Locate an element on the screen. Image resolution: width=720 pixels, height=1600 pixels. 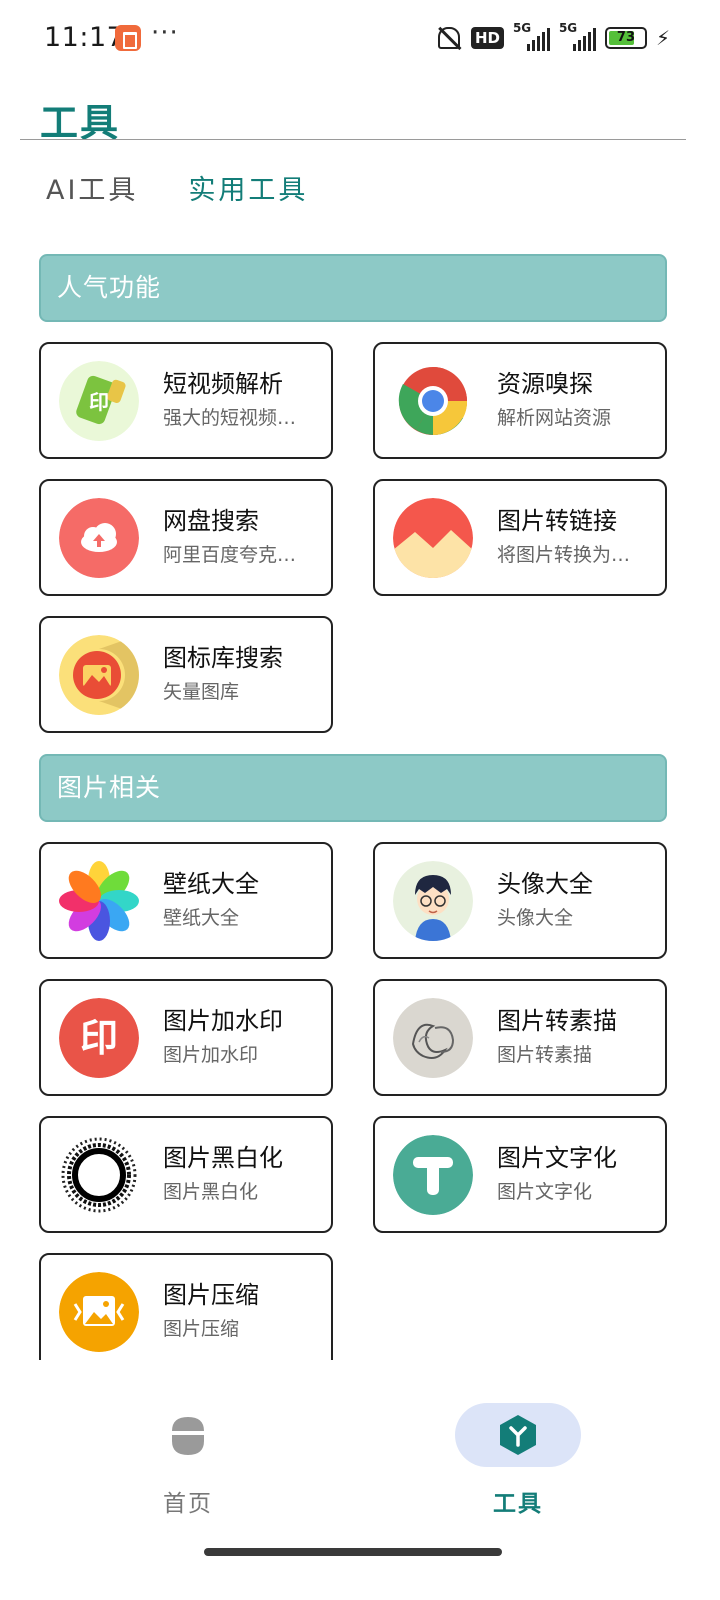
tool-desc: 将图片转换为链接 is located at coordinates (567, 555).